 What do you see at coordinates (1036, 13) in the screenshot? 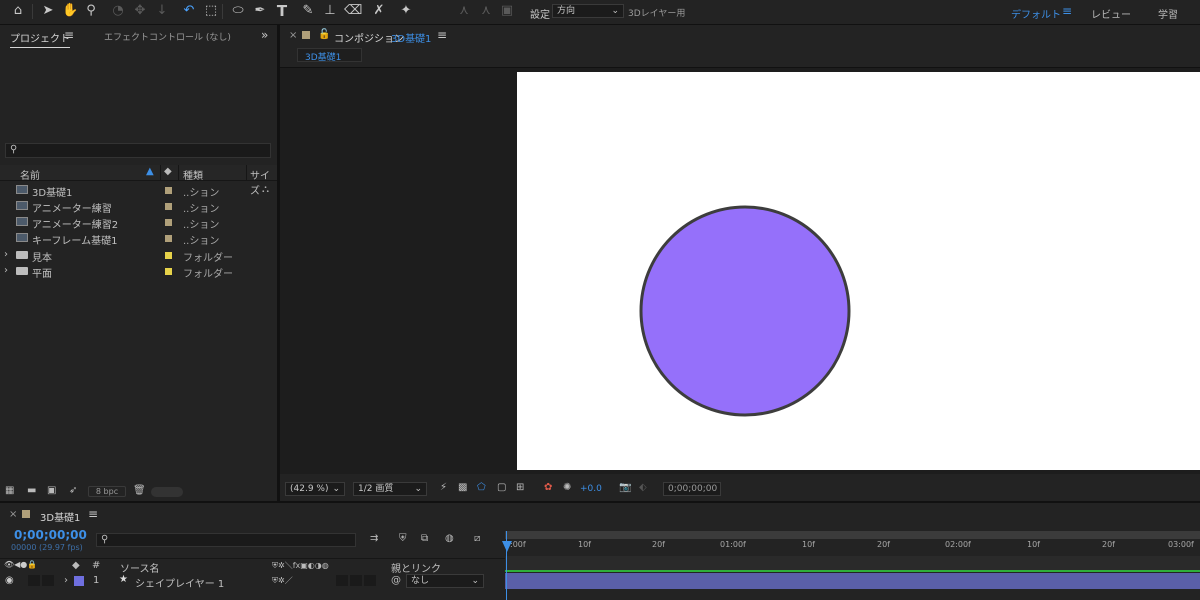
I see `workspace-default: デフォルト` at bounding box center [1036, 13].